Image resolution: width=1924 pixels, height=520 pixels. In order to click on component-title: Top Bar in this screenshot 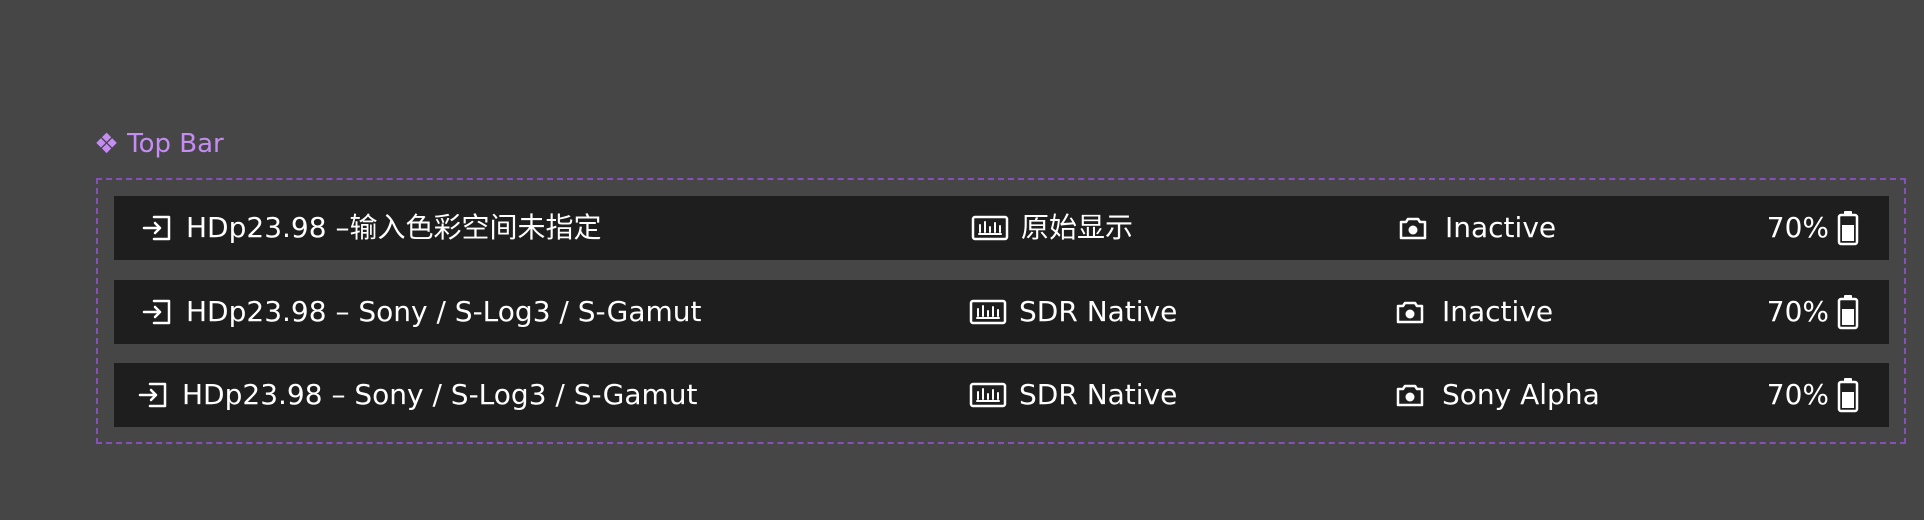, I will do `click(175, 144)`.